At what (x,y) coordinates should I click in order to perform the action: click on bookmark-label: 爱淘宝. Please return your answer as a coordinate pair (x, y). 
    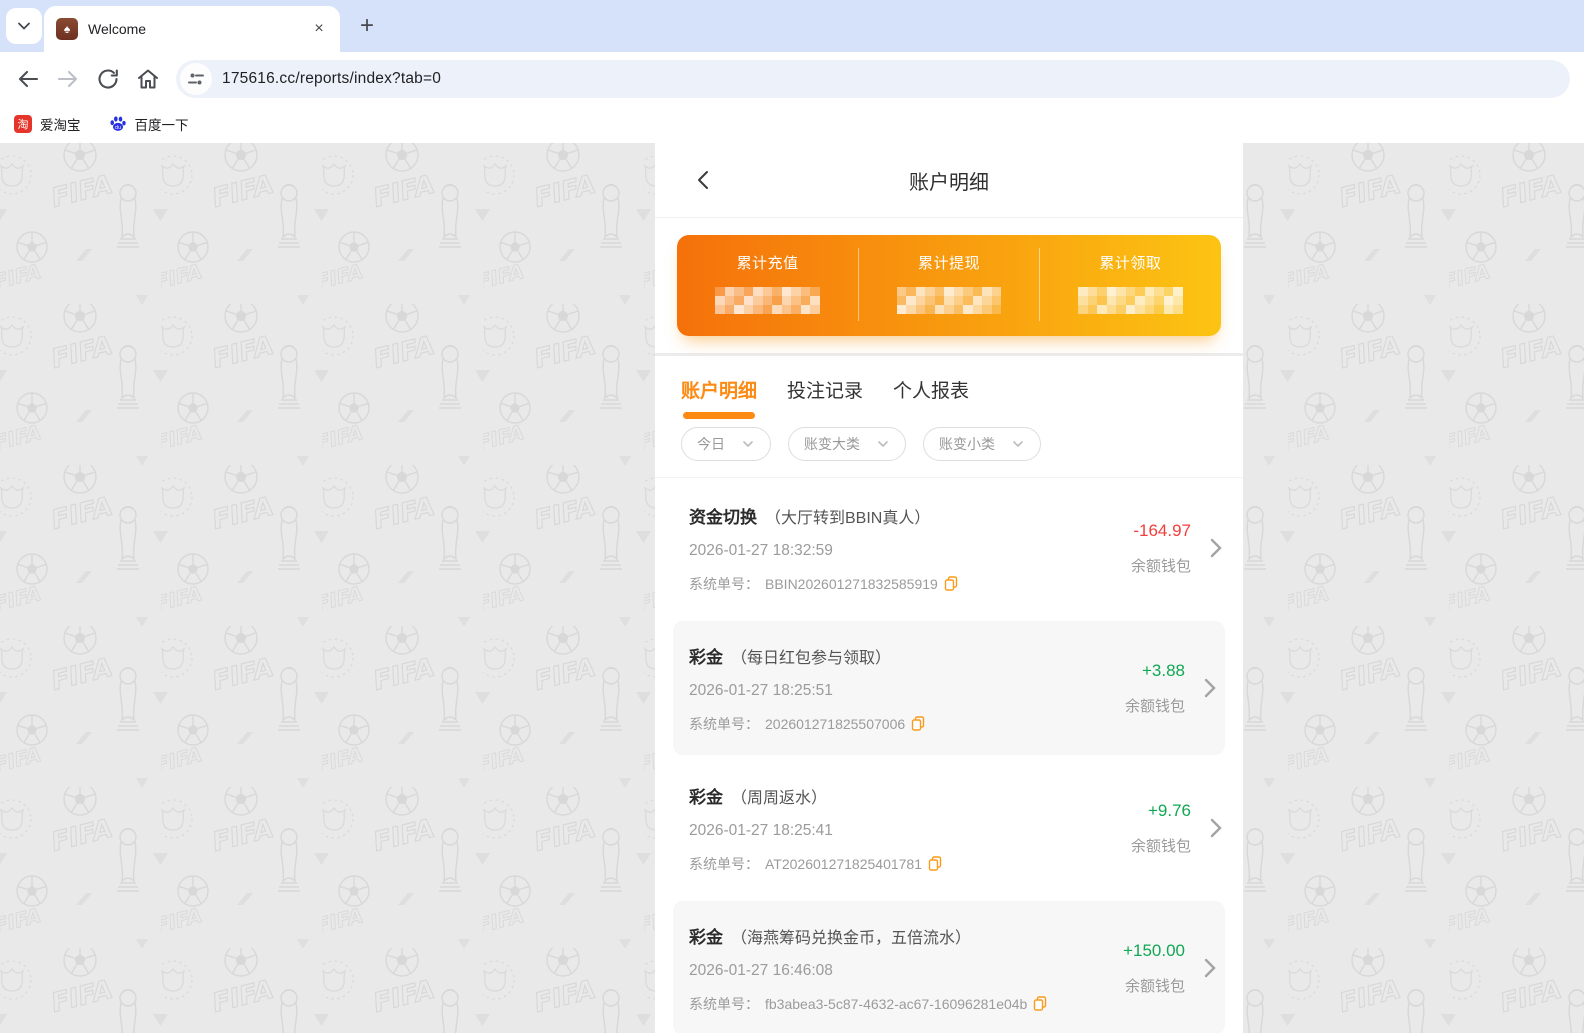
    Looking at the image, I should click on (60, 125).